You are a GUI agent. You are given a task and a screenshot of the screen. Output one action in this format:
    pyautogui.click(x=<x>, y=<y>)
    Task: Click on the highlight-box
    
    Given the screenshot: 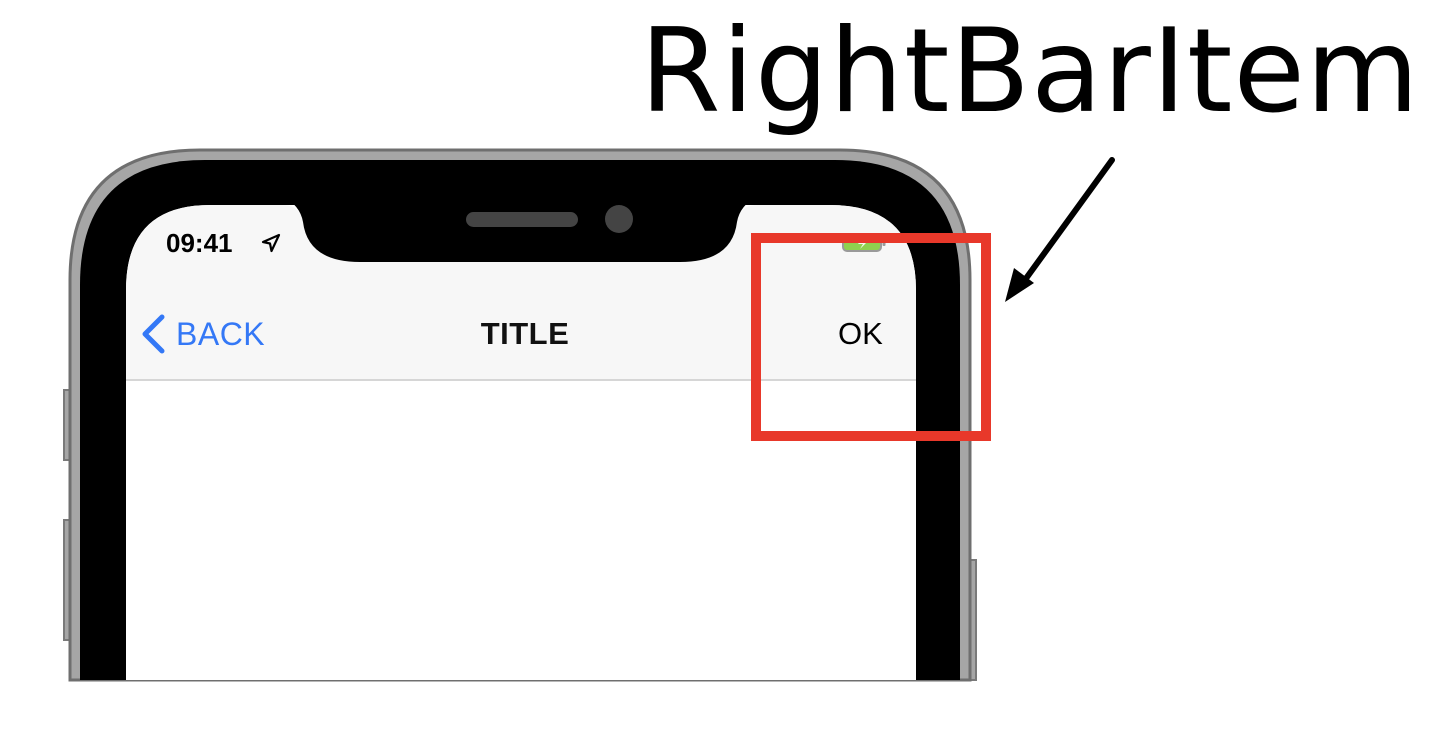 What is the action you would take?
    pyautogui.click(x=871, y=337)
    